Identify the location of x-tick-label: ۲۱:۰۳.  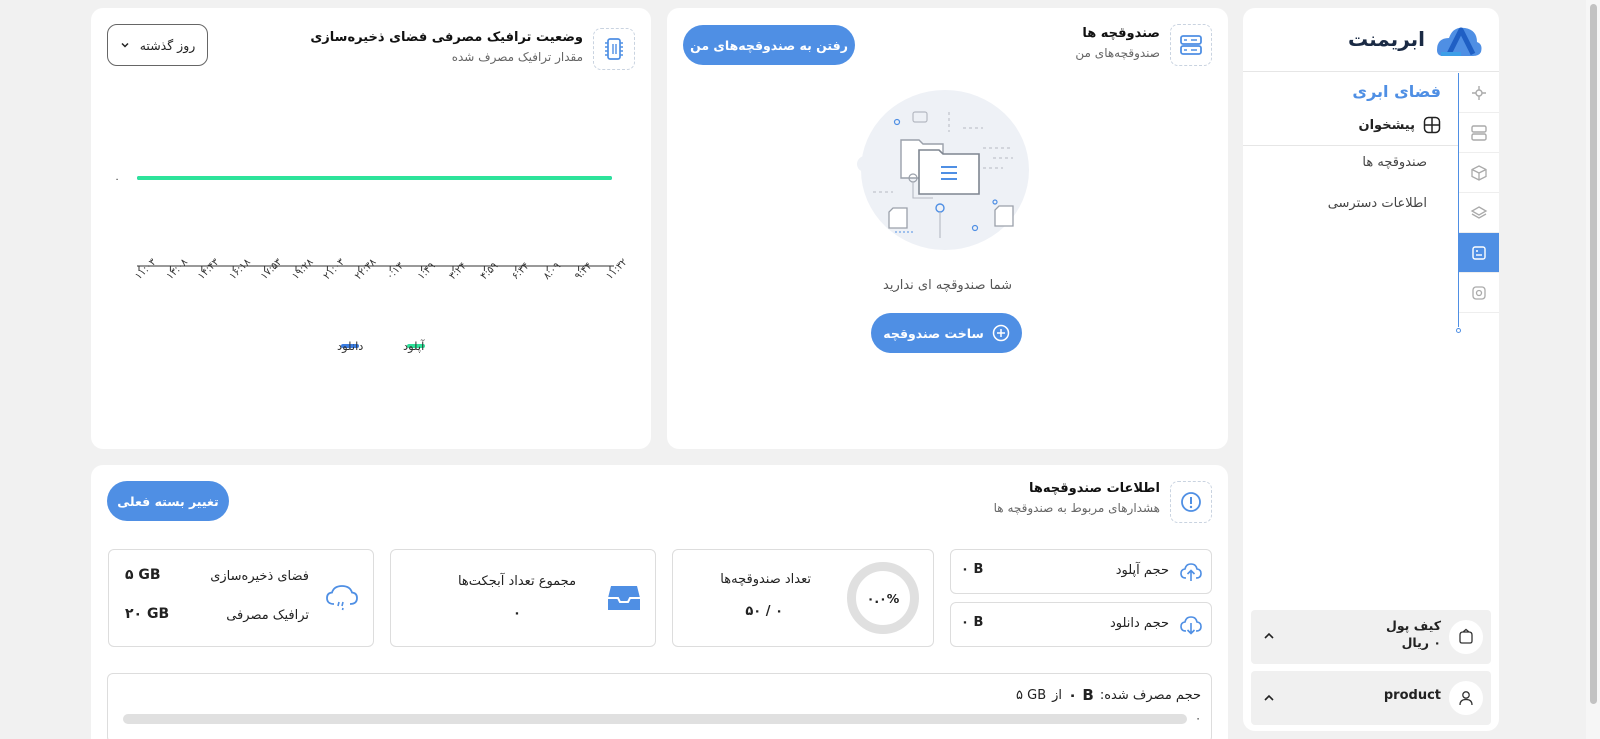
(335, 269).